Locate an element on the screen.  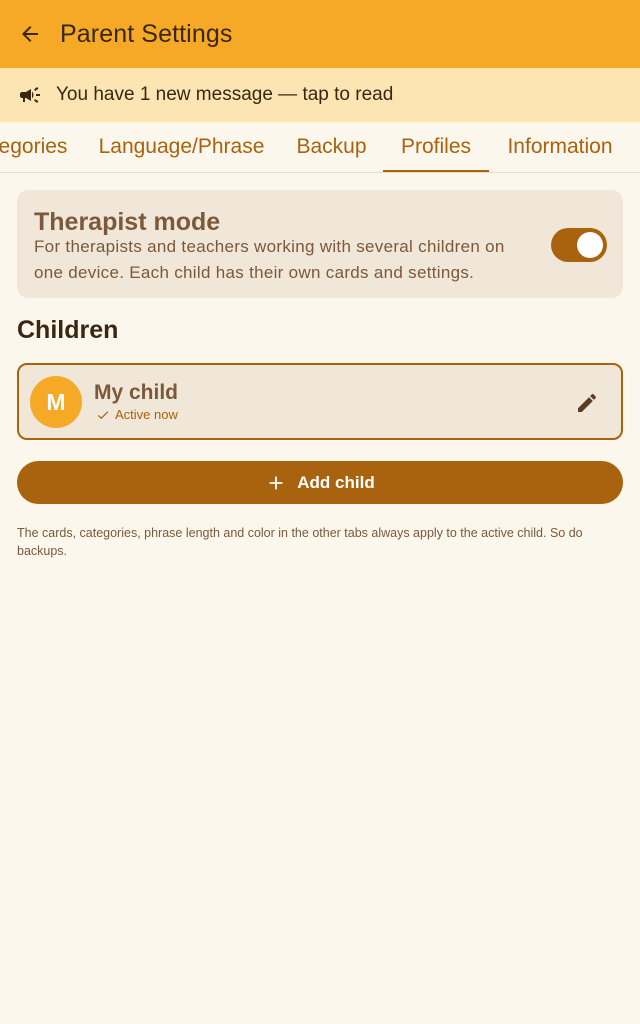
pencil-icon is located at coordinates (587, 402).